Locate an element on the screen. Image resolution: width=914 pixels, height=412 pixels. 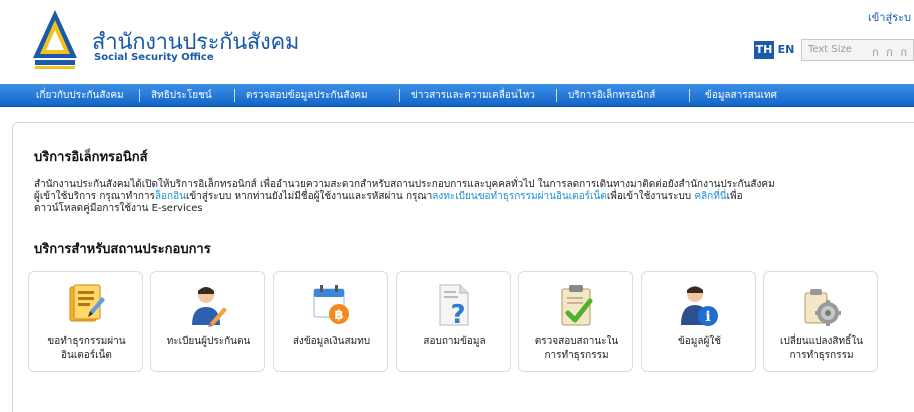
text-size-options: ก ก ก is located at coordinates (890, 52).